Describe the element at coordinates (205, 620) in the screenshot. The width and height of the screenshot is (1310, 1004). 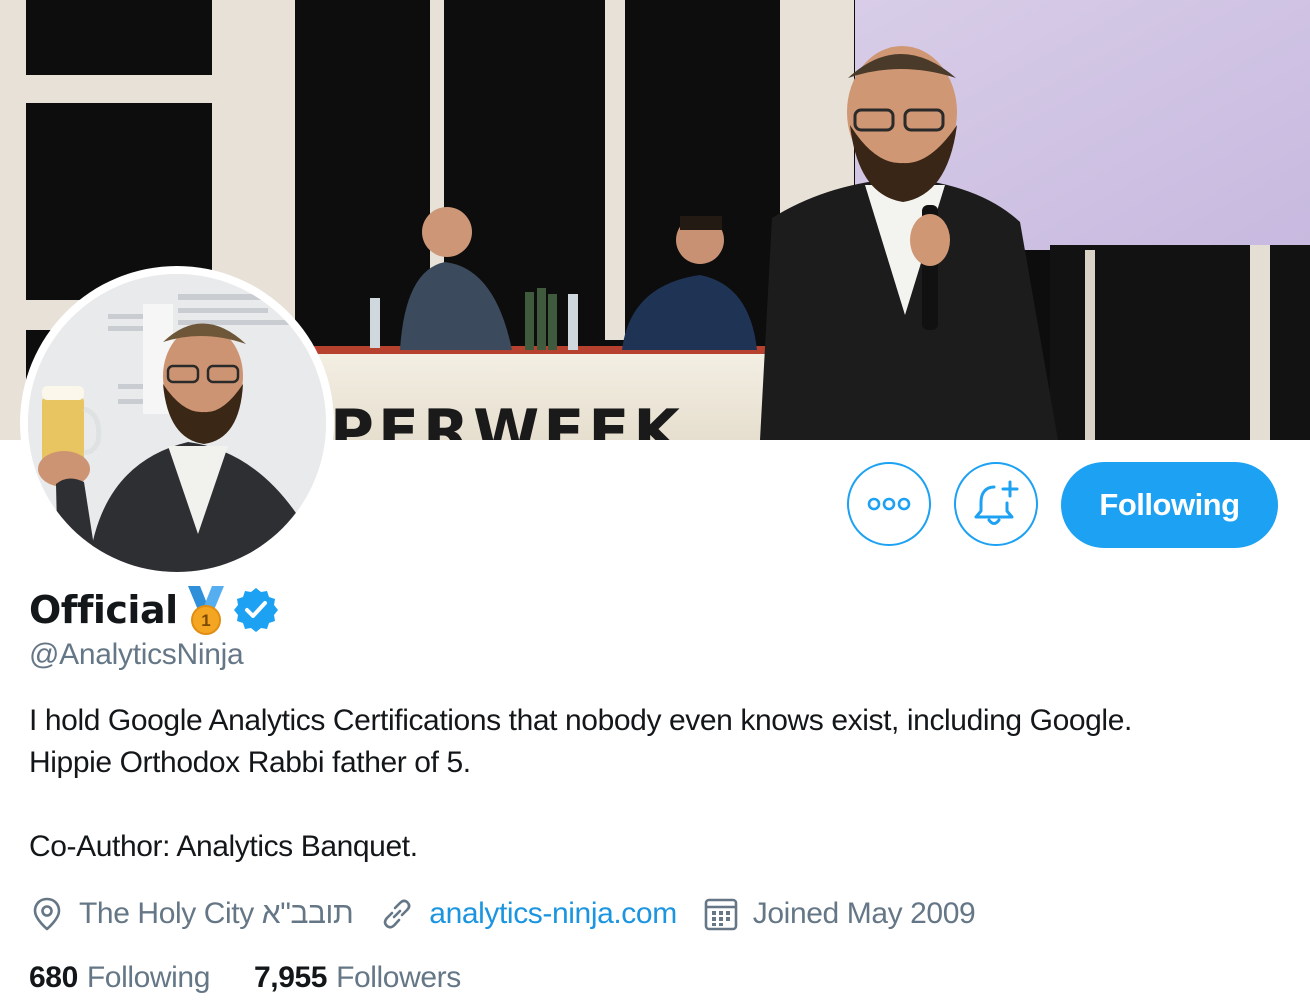
I see `medal-number: 1` at that location.